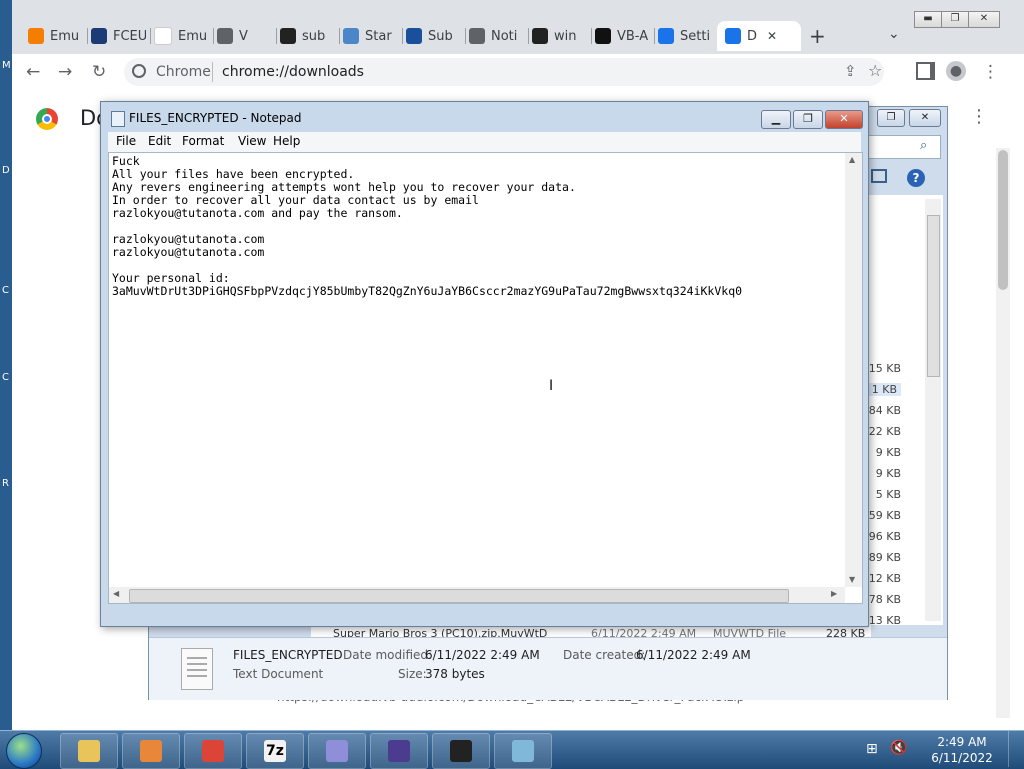 The height and width of the screenshot is (769, 1024). Describe the element at coordinates (853, 370) in the screenshot. I see `notepad-vertical-scrollbar: ▲ ▼` at that location.